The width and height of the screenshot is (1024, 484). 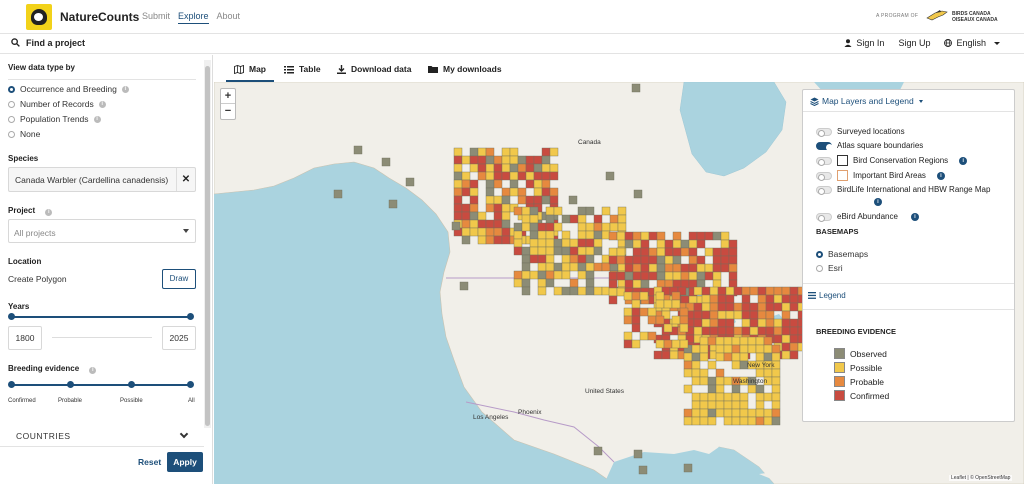 I want to click on legend-toggle: Legend, so click(x=827, y=295).